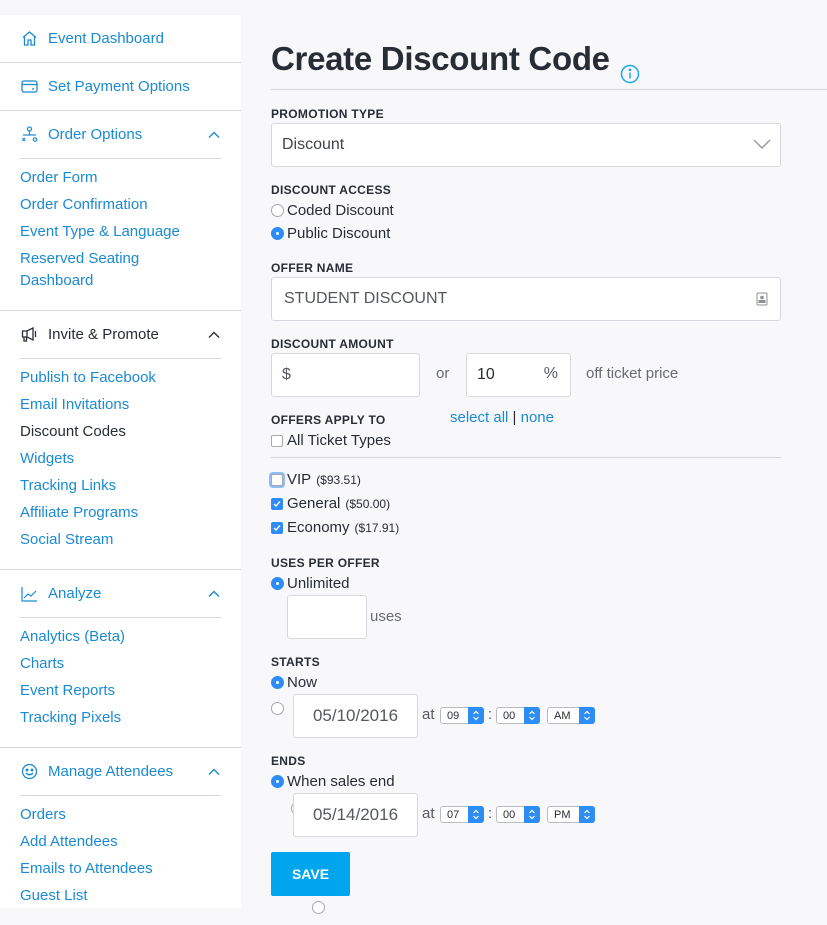 The width and height of the screenshot is (827, 925). What do you see at coordinates (310, 583) in the screenshot?
I see `unlimited-radio: Unlimited` at bounding box center [310, 583].